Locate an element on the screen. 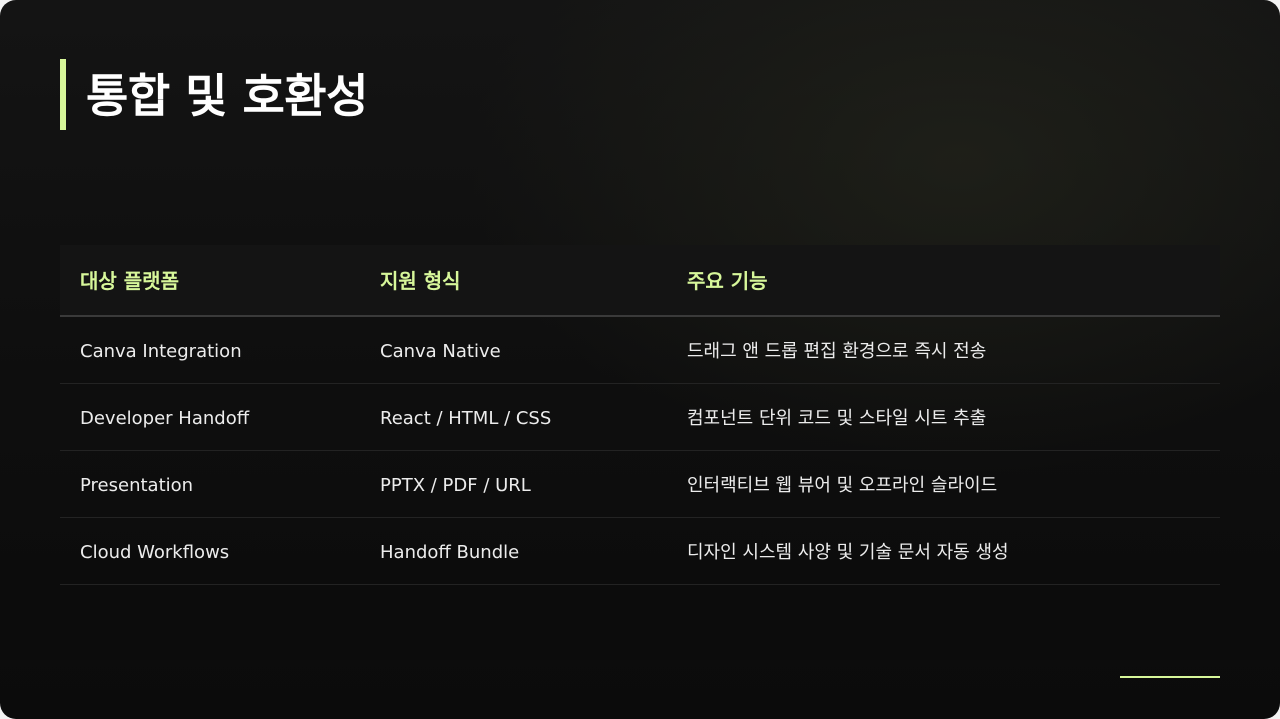 The height and width of the screenshot is (719, 1280). cell-format: Handoff Bundle is located at coordinates (450, 552).